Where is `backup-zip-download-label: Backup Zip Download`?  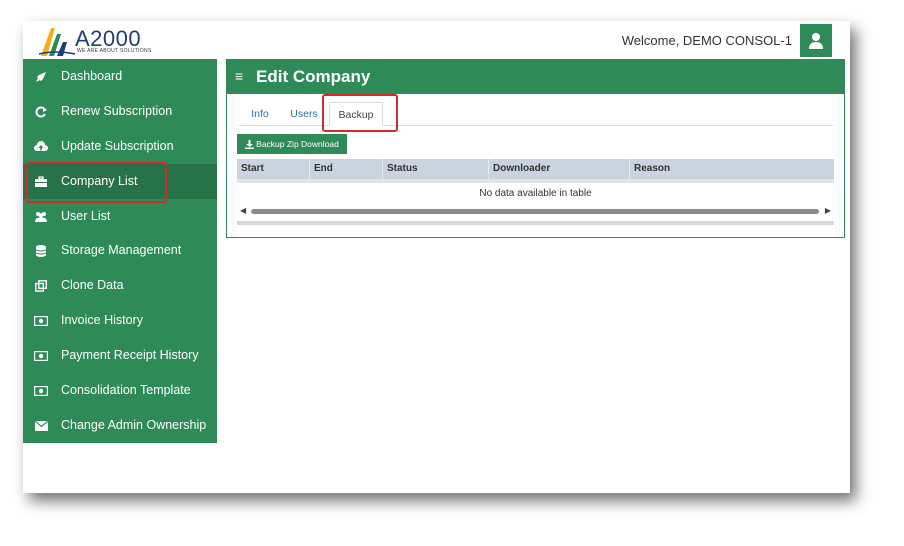
backup-zip-download-label: Backup Zip Download is located at coordinates (297, 144).